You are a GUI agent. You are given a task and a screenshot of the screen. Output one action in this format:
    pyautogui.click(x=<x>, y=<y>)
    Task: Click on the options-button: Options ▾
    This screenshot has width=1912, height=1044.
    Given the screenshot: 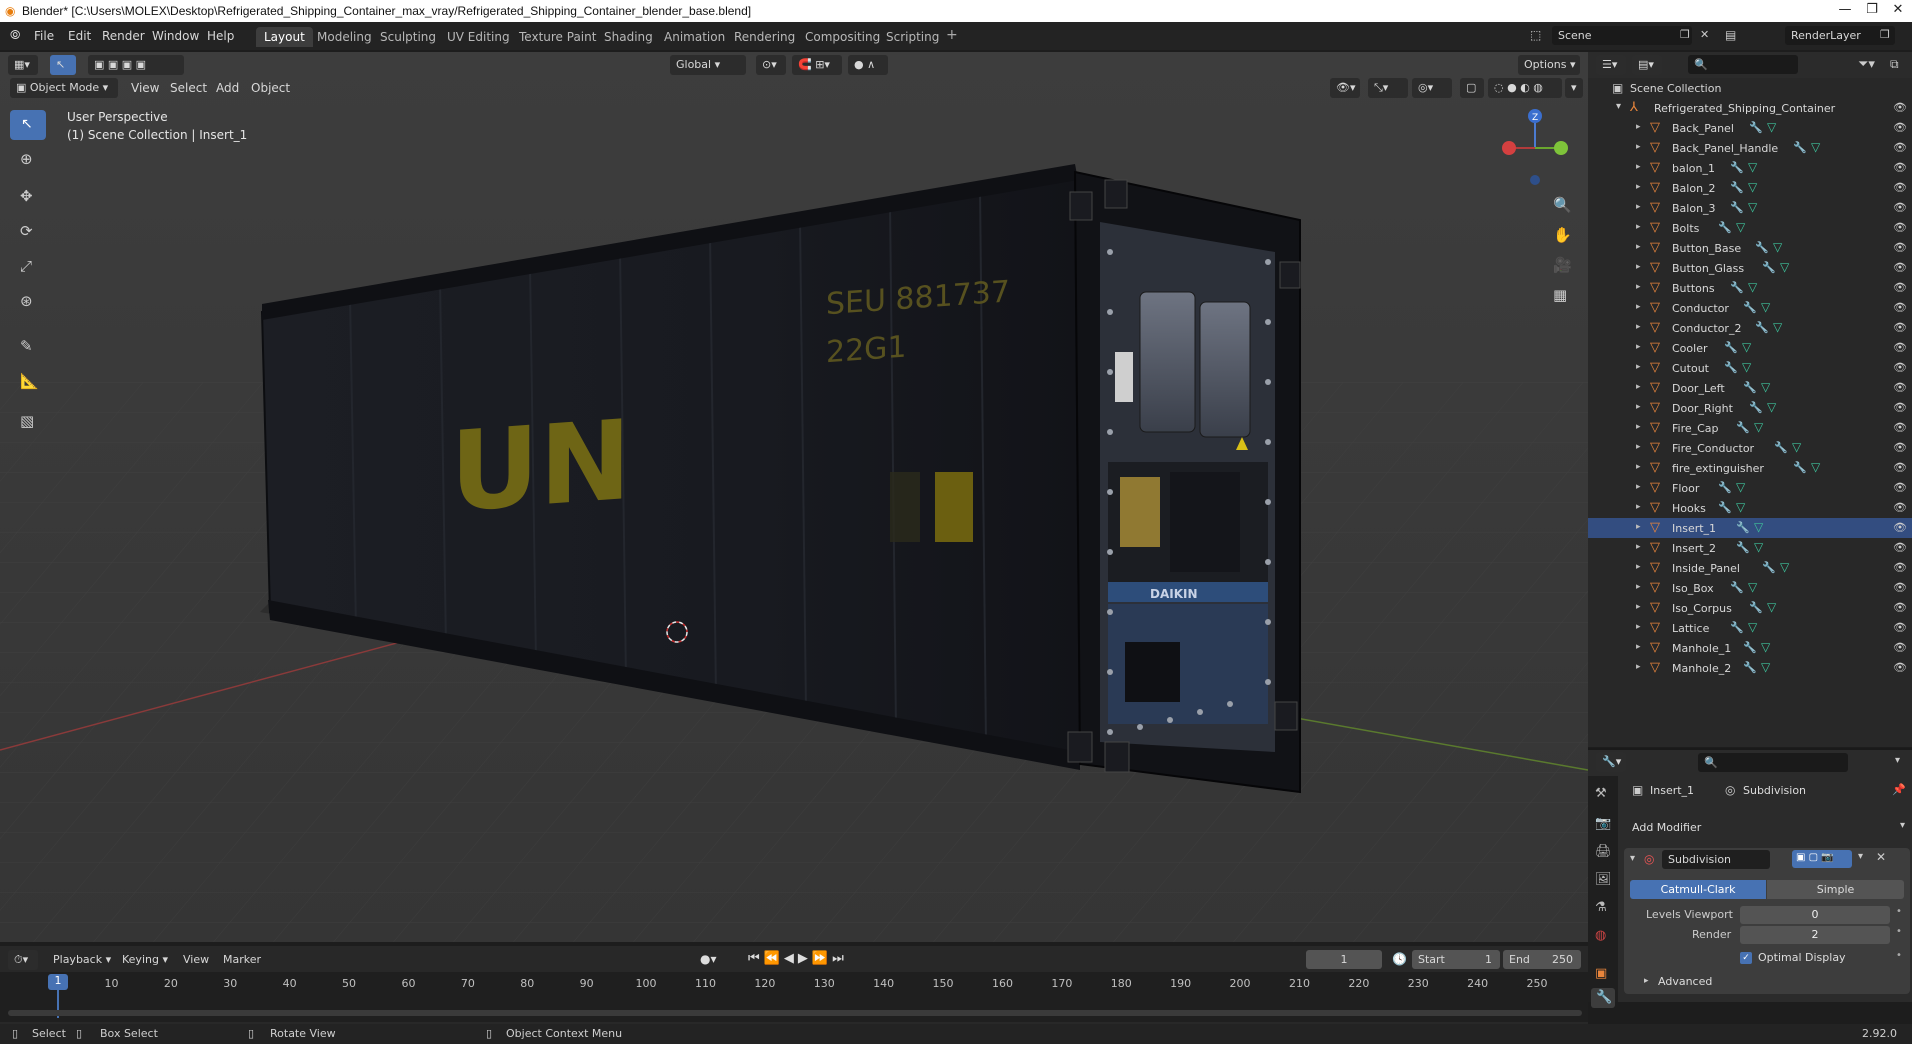 What is the action you would take?
    pyautogui.click(x=1549, y=65)
    